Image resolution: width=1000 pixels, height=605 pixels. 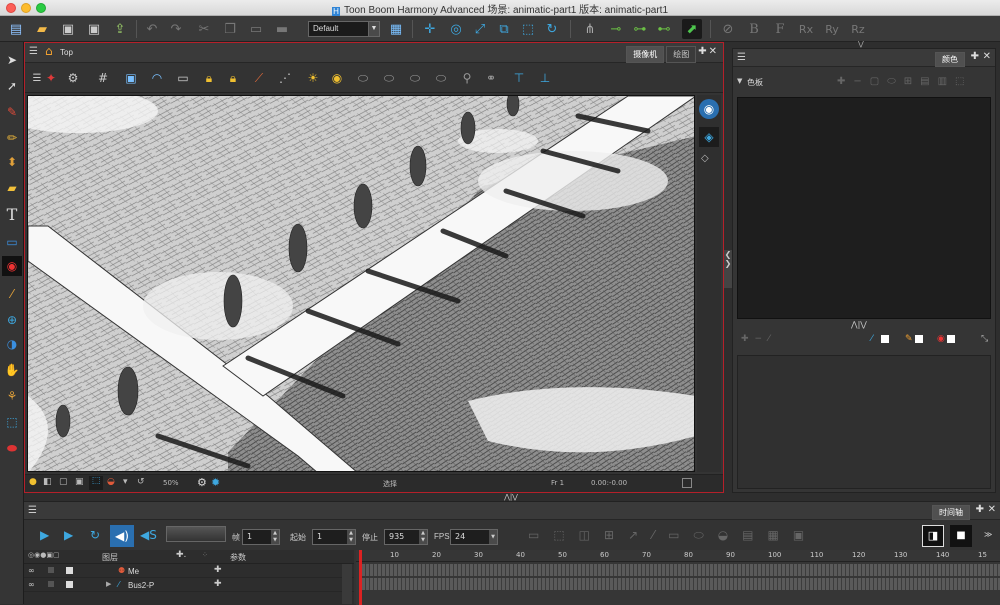 What do you see at coordinates (645, 54) in the screenshot?
I see `tab-camera: 摄像机` at bounding box center [645, 54].